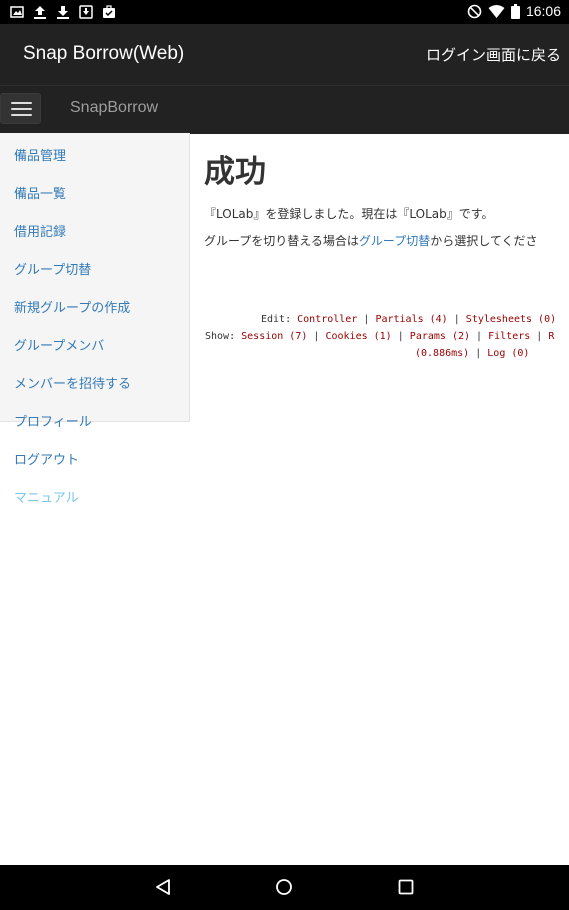 Image resolution: width=569 pixels, height=910 pixels. What do you see at coordinates (284, 54) in the screenshot?
I see `app-bar: Snap Borrow(Web) ログイン画面に戻る` at bounding box center [284, 54].